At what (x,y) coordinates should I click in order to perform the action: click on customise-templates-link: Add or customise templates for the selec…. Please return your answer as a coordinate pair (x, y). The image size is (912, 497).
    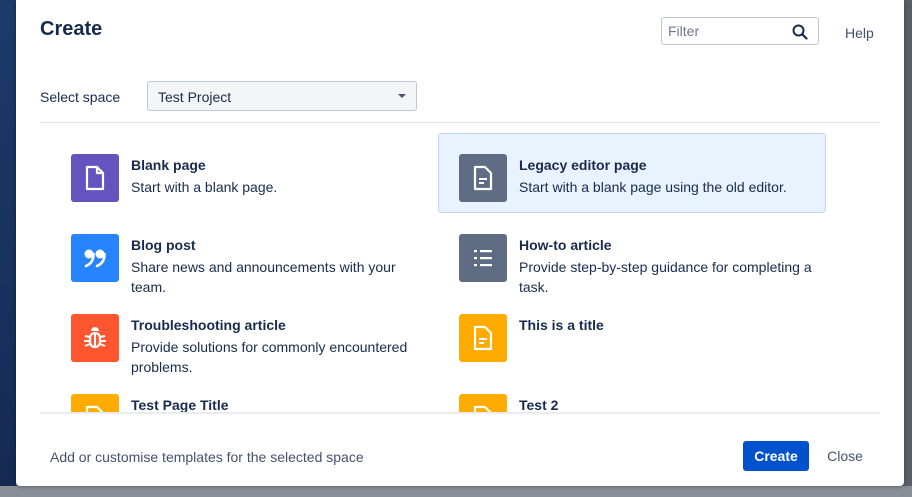
    Looking at the image, I should click on (207, 457).